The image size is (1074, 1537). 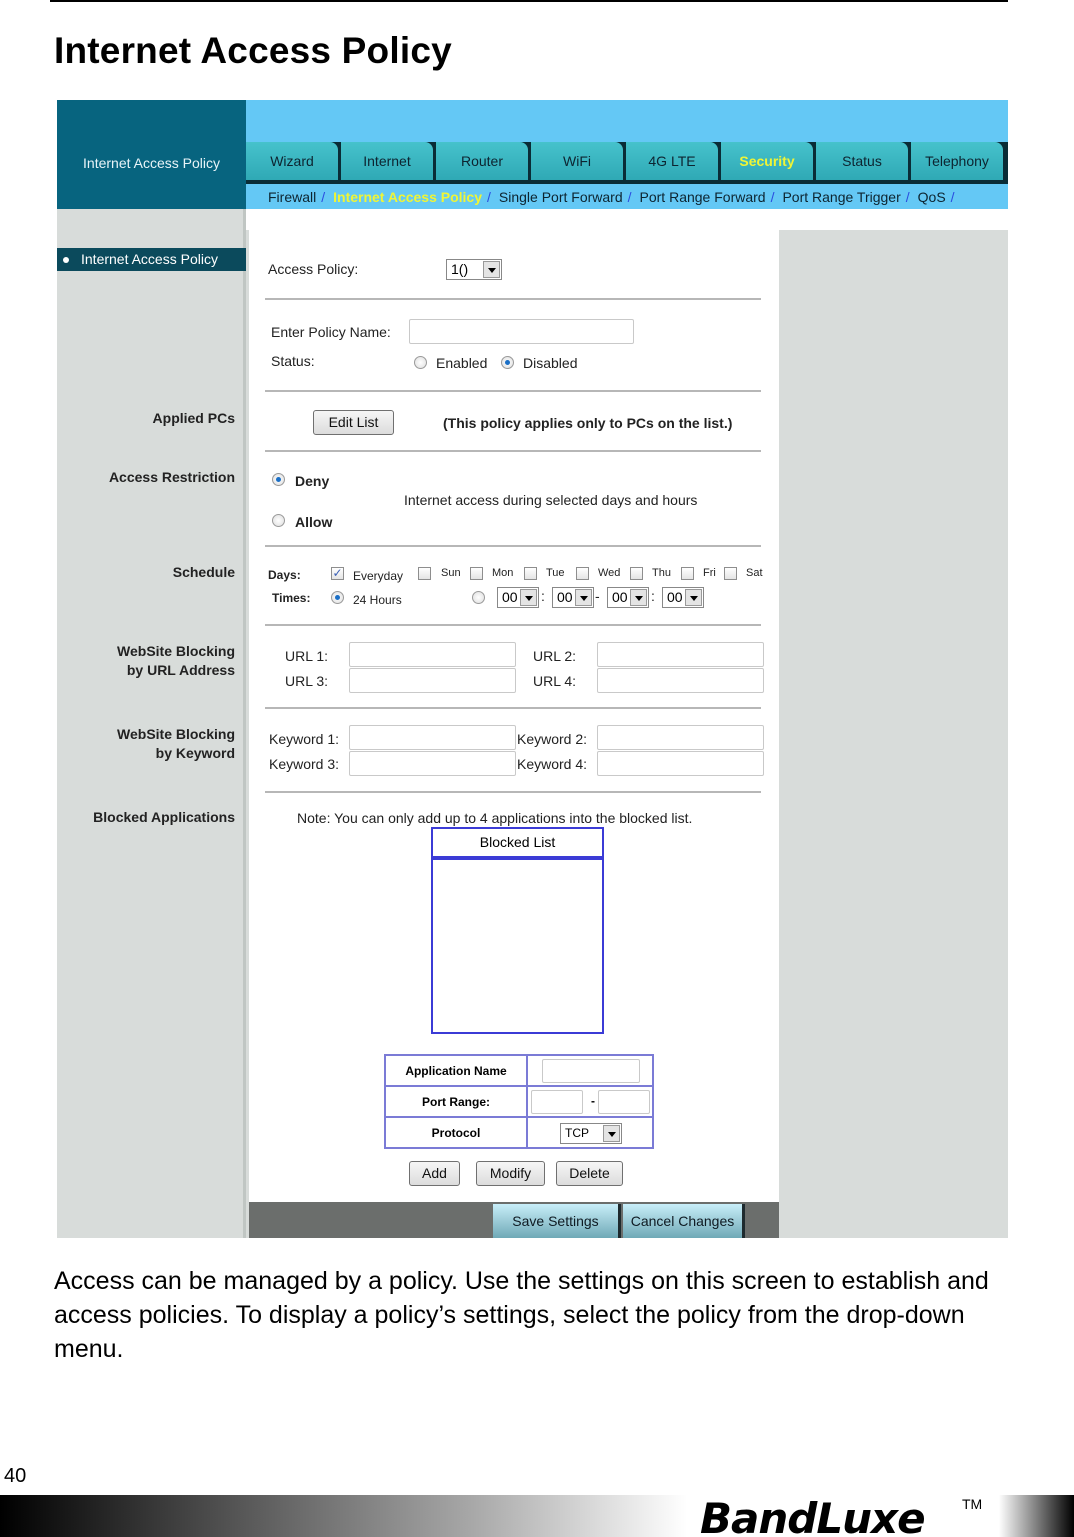 I want to click on tab-wizard: Wizard, so click(x=292, y=161).